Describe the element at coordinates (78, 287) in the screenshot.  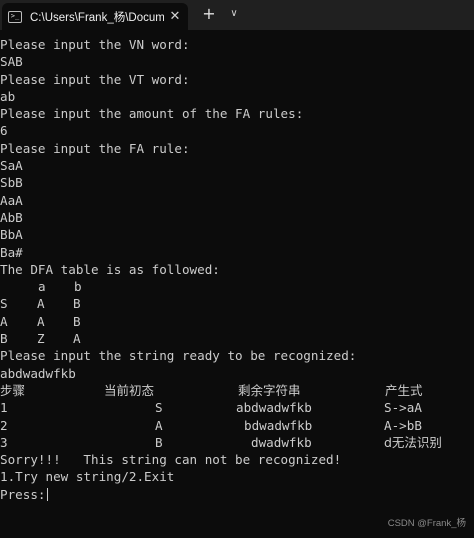
I see `dfa-header-b: b` at that location.